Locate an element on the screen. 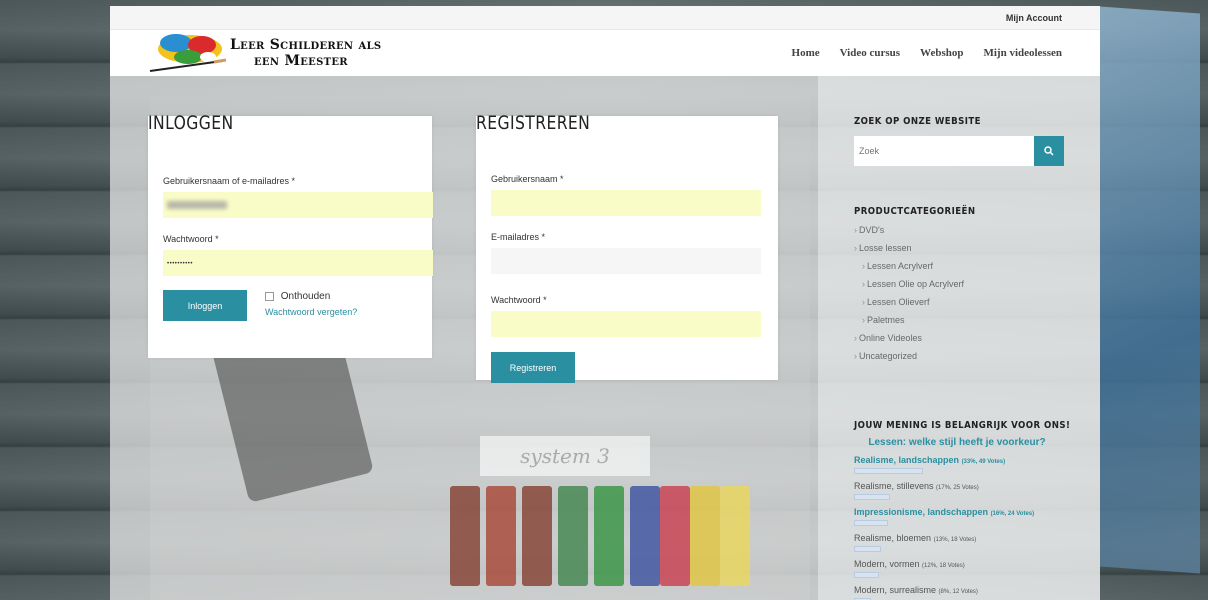 Image resolution: width=1208 pixels, height=600 pixels. poll-title: JOUW MENING IS BELANGRIJK VOOR ONS! is located at coordinates (962, 425).